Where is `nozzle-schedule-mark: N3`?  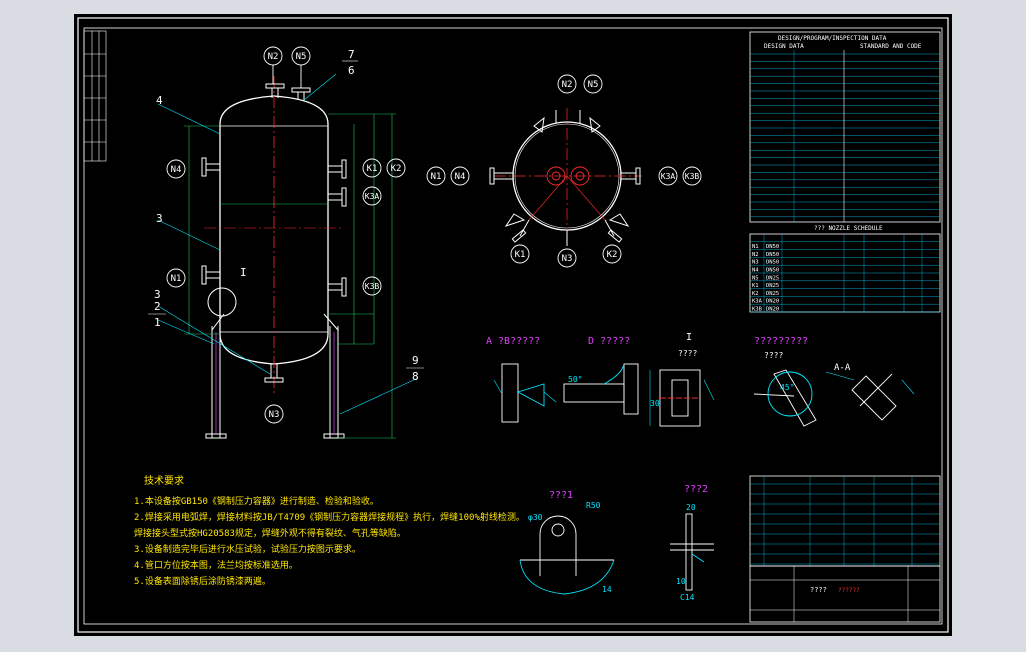
nozzle-schedule-mark: N3 is located at coordinates (755, 263).